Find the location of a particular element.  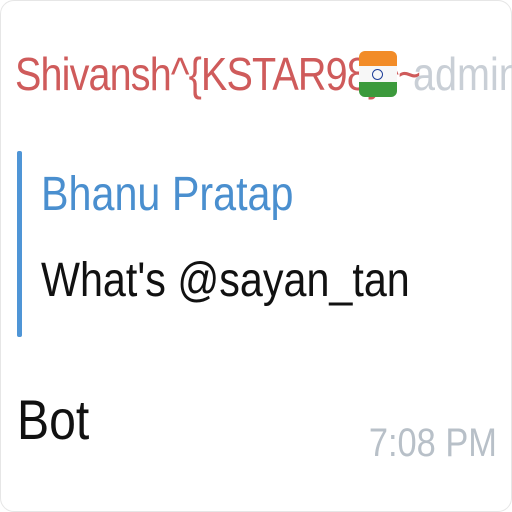

message-header: Shivansh^{KSTAR98}^~ admin is located at coordinates (263, 74).